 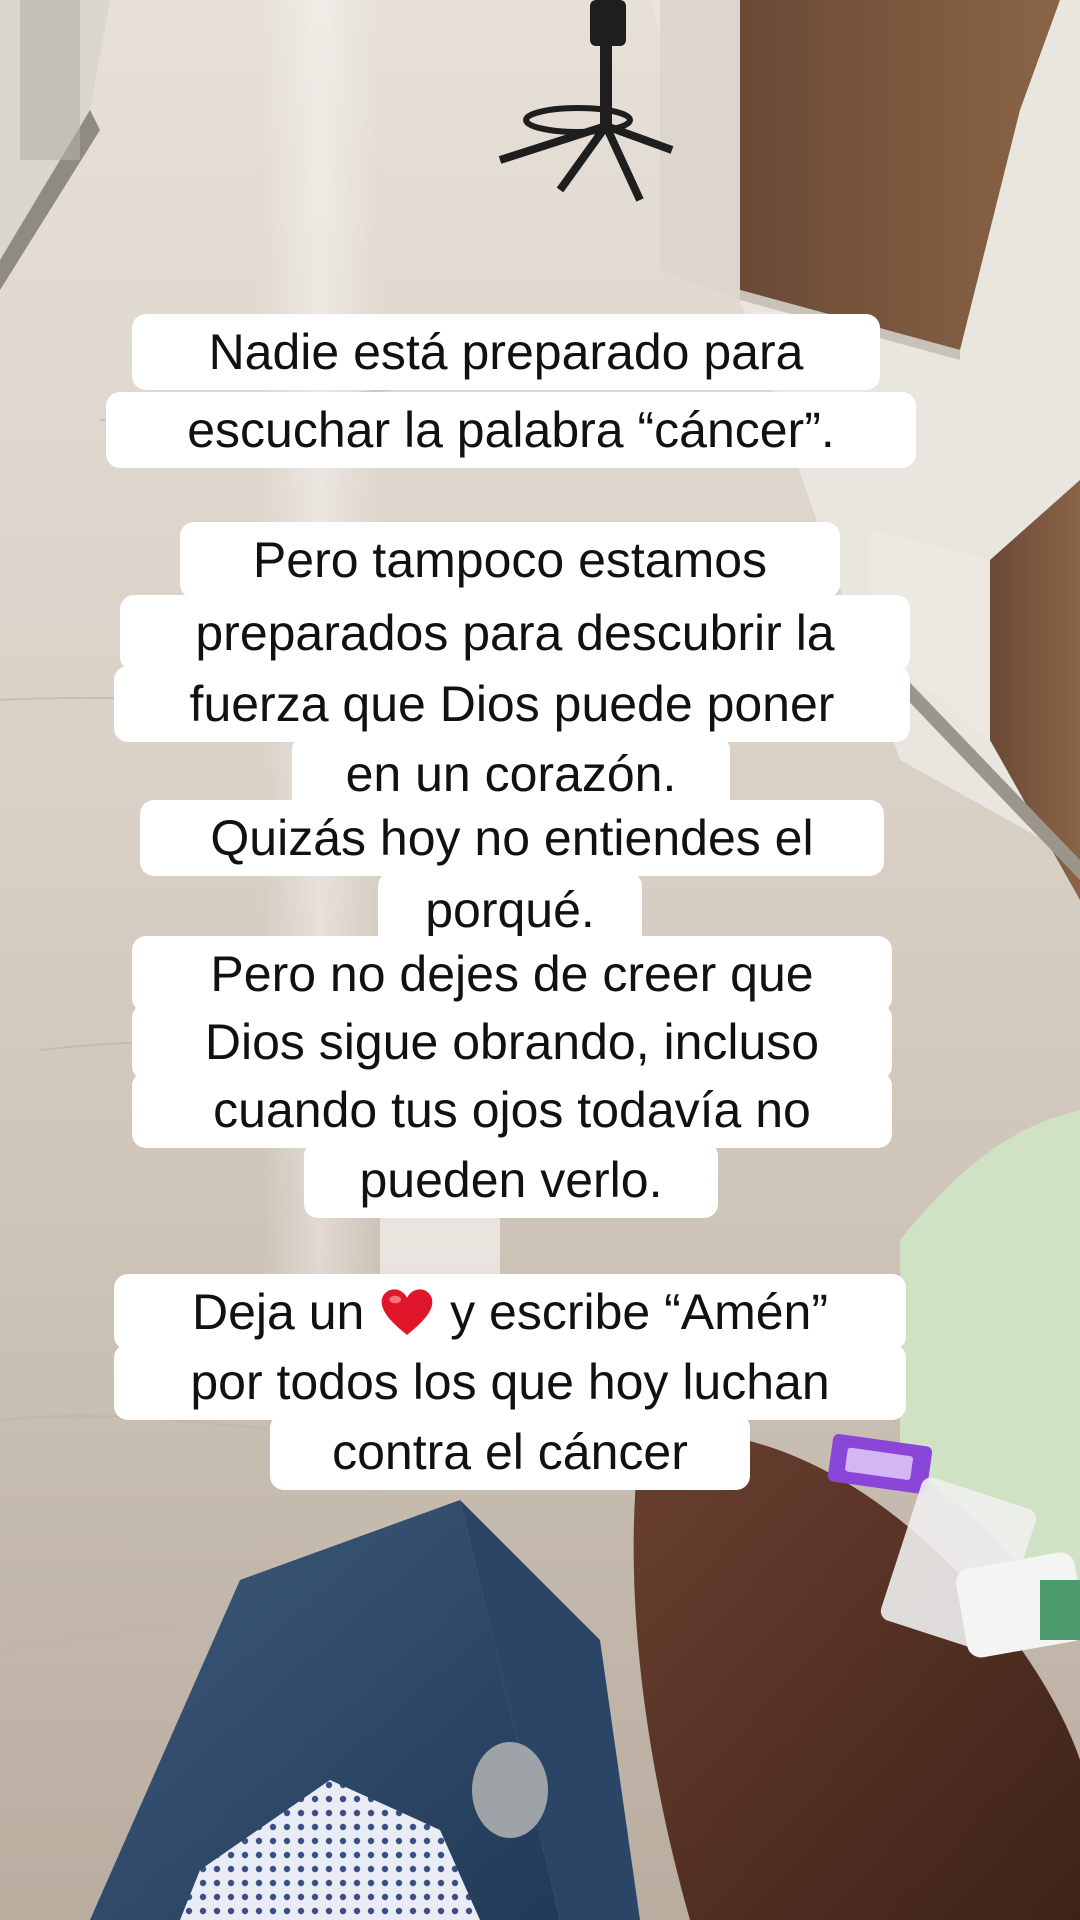 I want to click on red-heart-icon, so click(x=407, y=1312).